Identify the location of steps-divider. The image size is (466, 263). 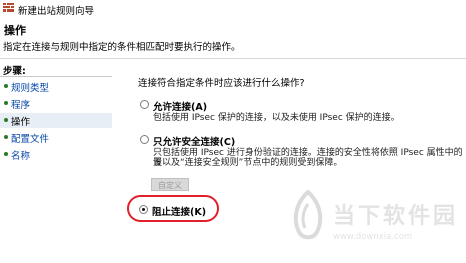
(56, 76).